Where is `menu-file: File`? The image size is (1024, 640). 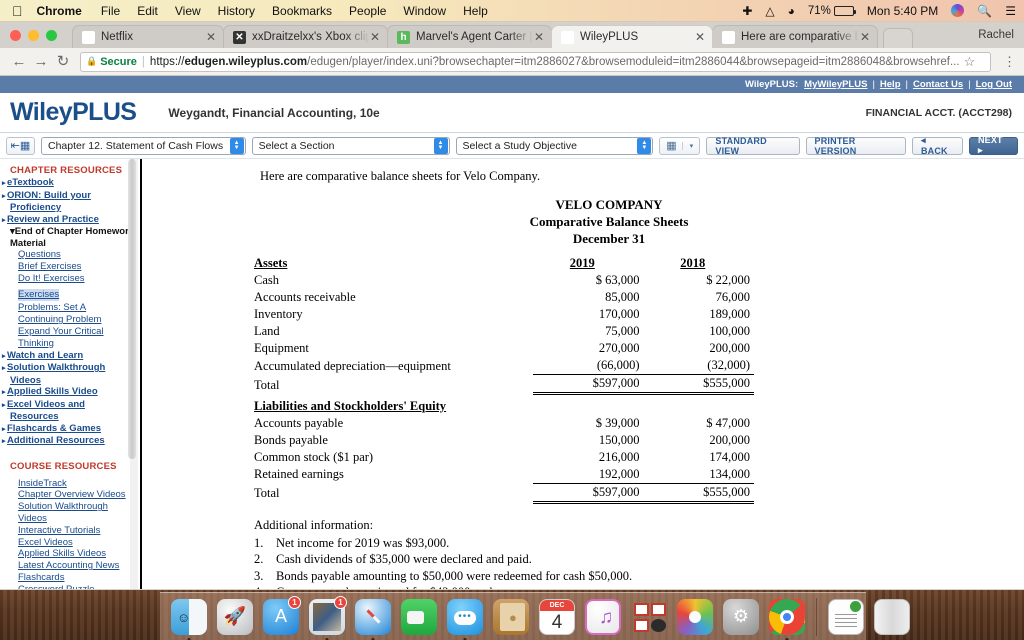 menu-file: File is located at coordinates (110, 11).